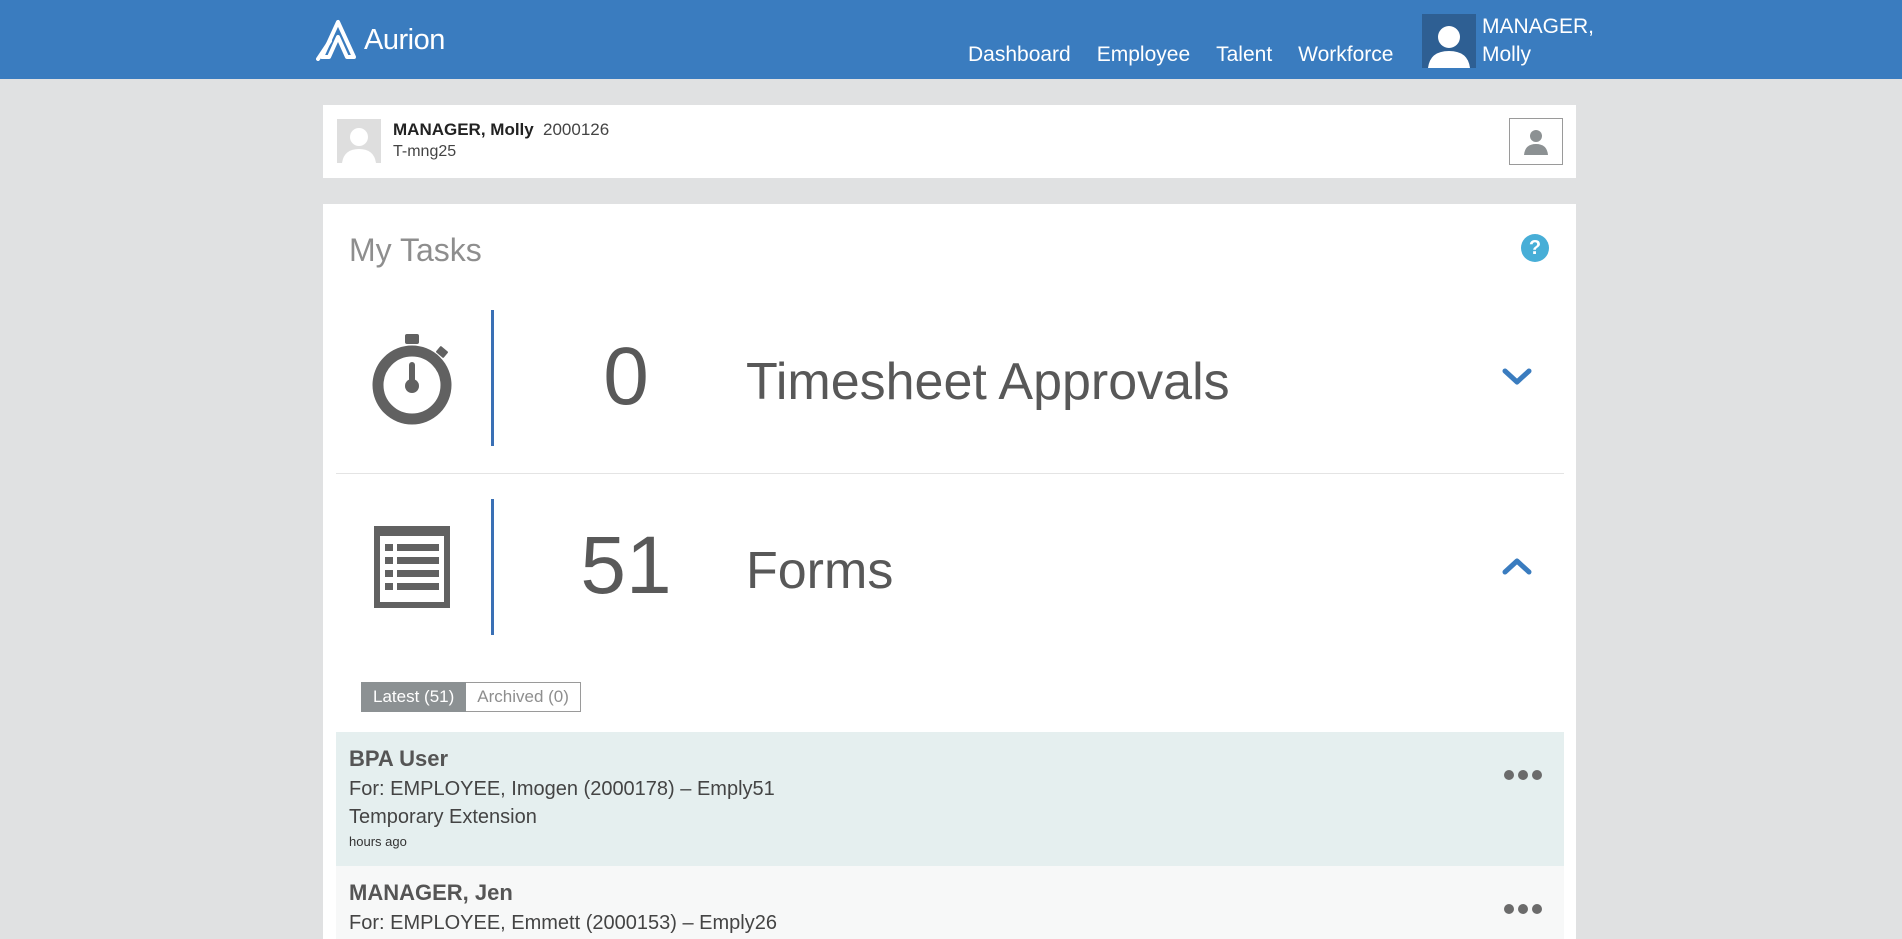  Describe the element at coordinates (399, 758) in the screenshot. I see `form-item-title: BPA User` at that location.